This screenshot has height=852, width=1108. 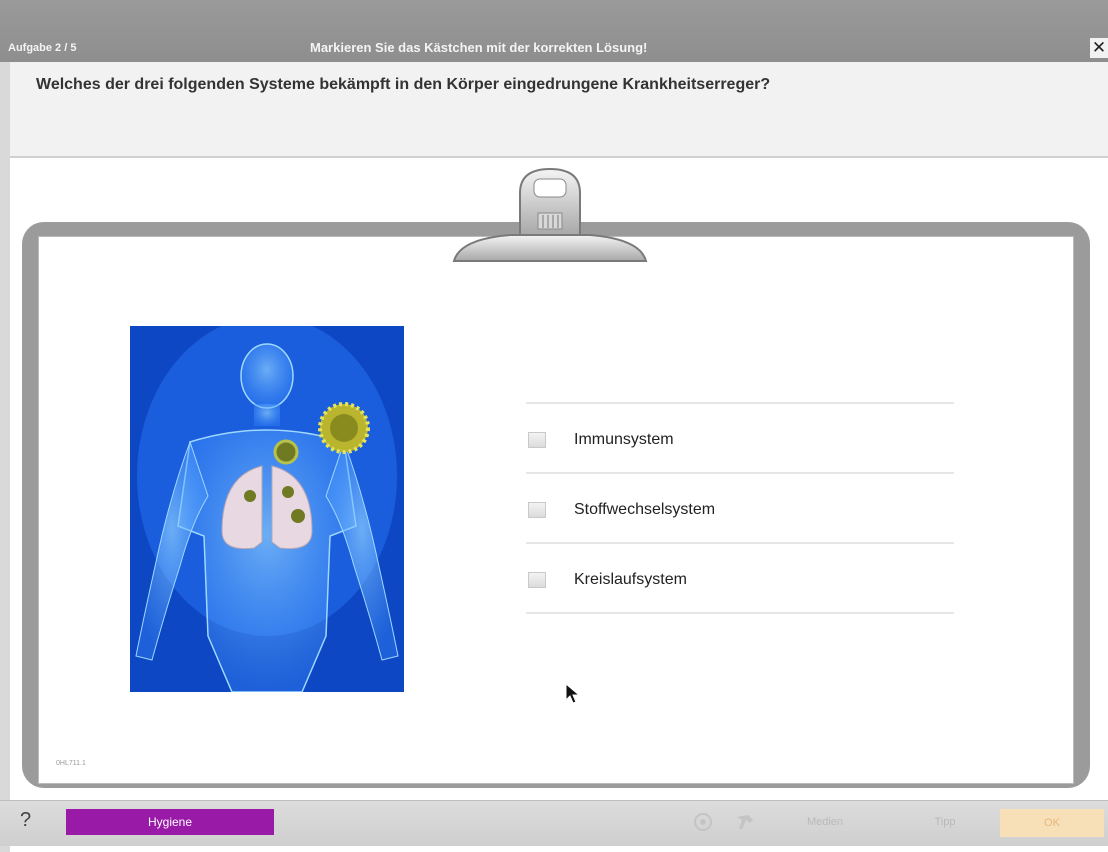 I want to click on topic-label: Hygiene, so click(x=170, y=822).